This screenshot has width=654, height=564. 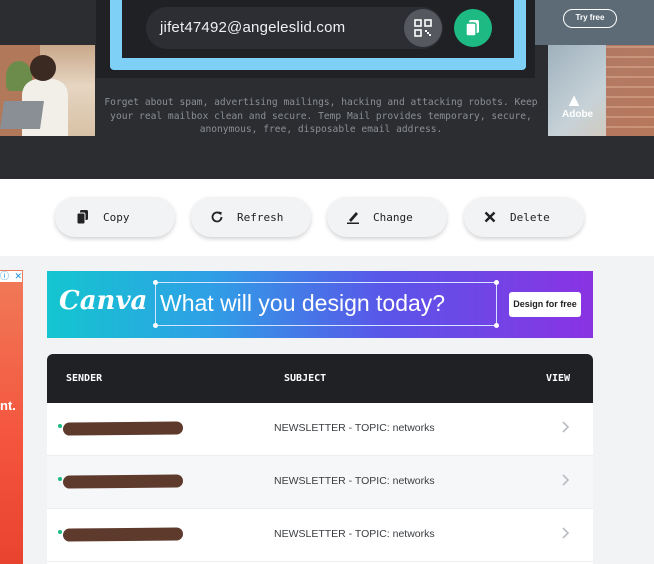 I want to click on column-subject: SUBJECT, so click(x=305, y=378).